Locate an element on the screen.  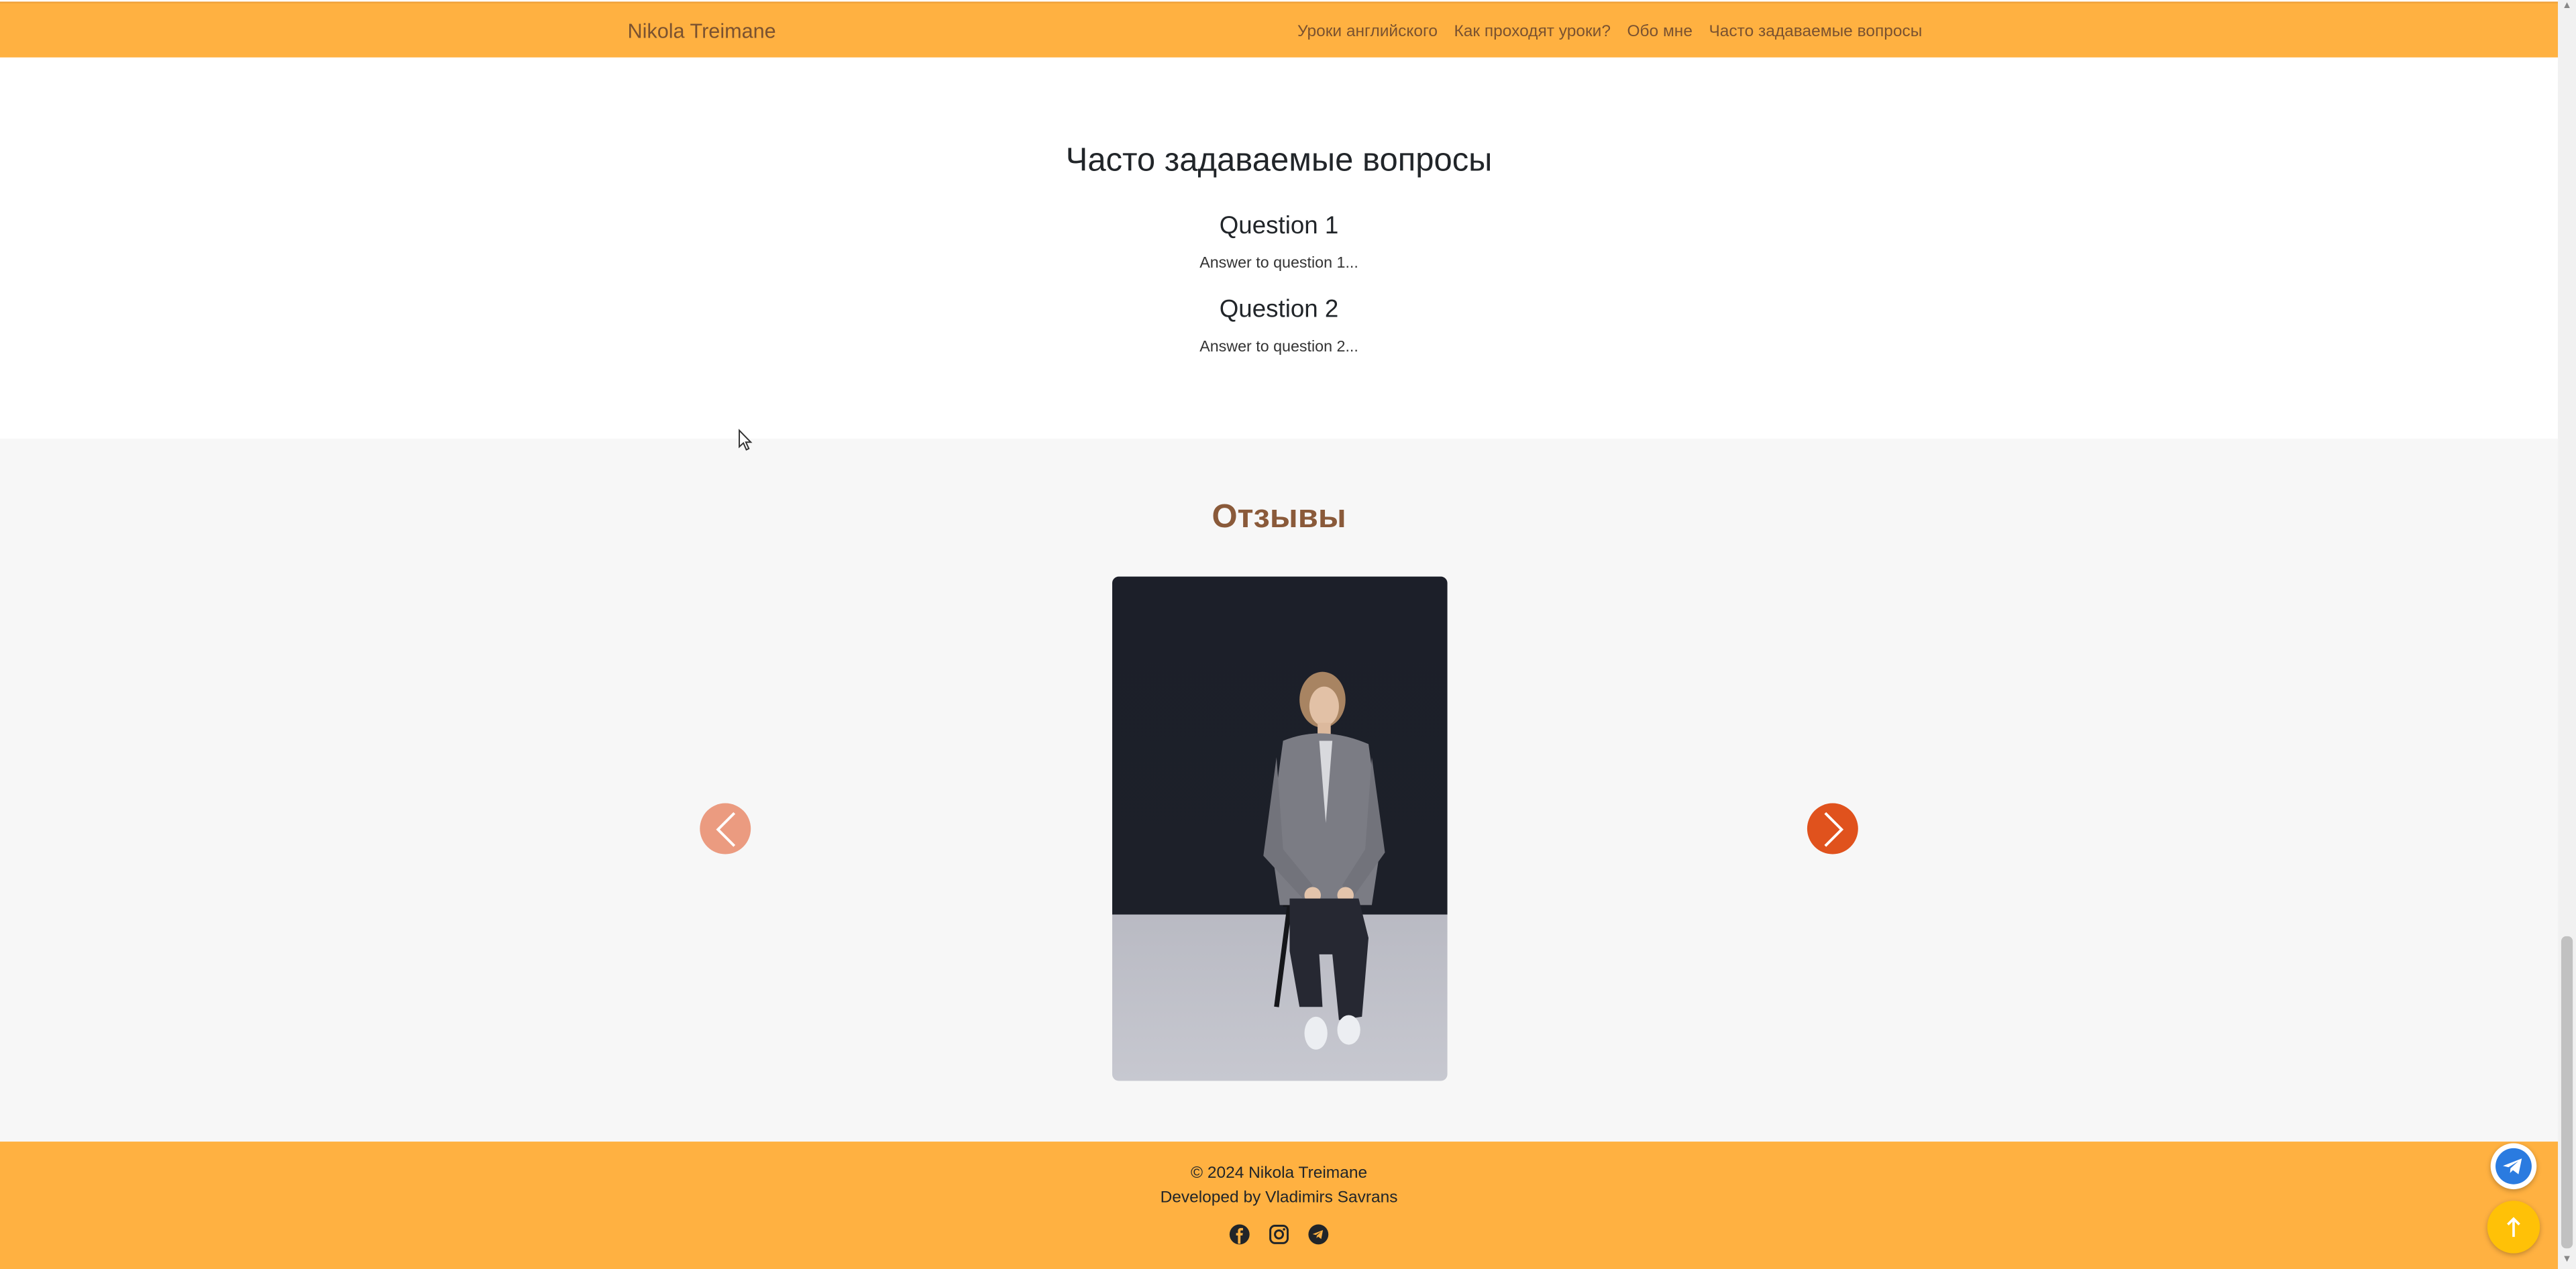
faq-question: Question 1 is located at coordinates (1279, 225).